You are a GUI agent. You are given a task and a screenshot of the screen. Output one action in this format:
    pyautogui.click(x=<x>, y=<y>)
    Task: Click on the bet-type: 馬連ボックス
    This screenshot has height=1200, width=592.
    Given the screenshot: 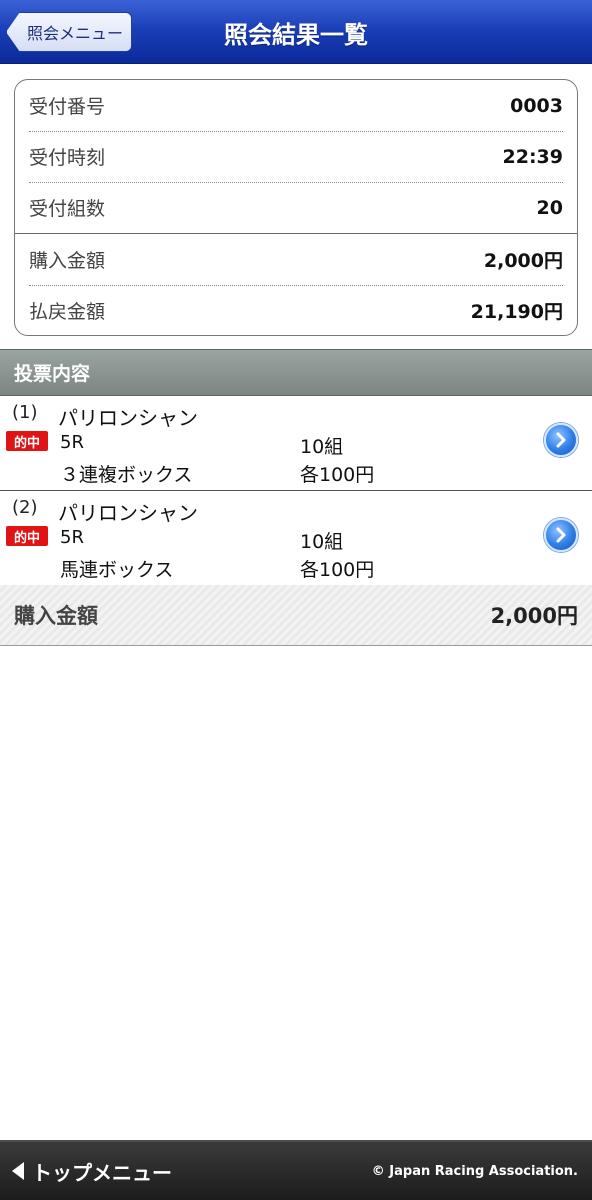 What is the action you would take?
    pyautogui.click(x=117, y=570)
    